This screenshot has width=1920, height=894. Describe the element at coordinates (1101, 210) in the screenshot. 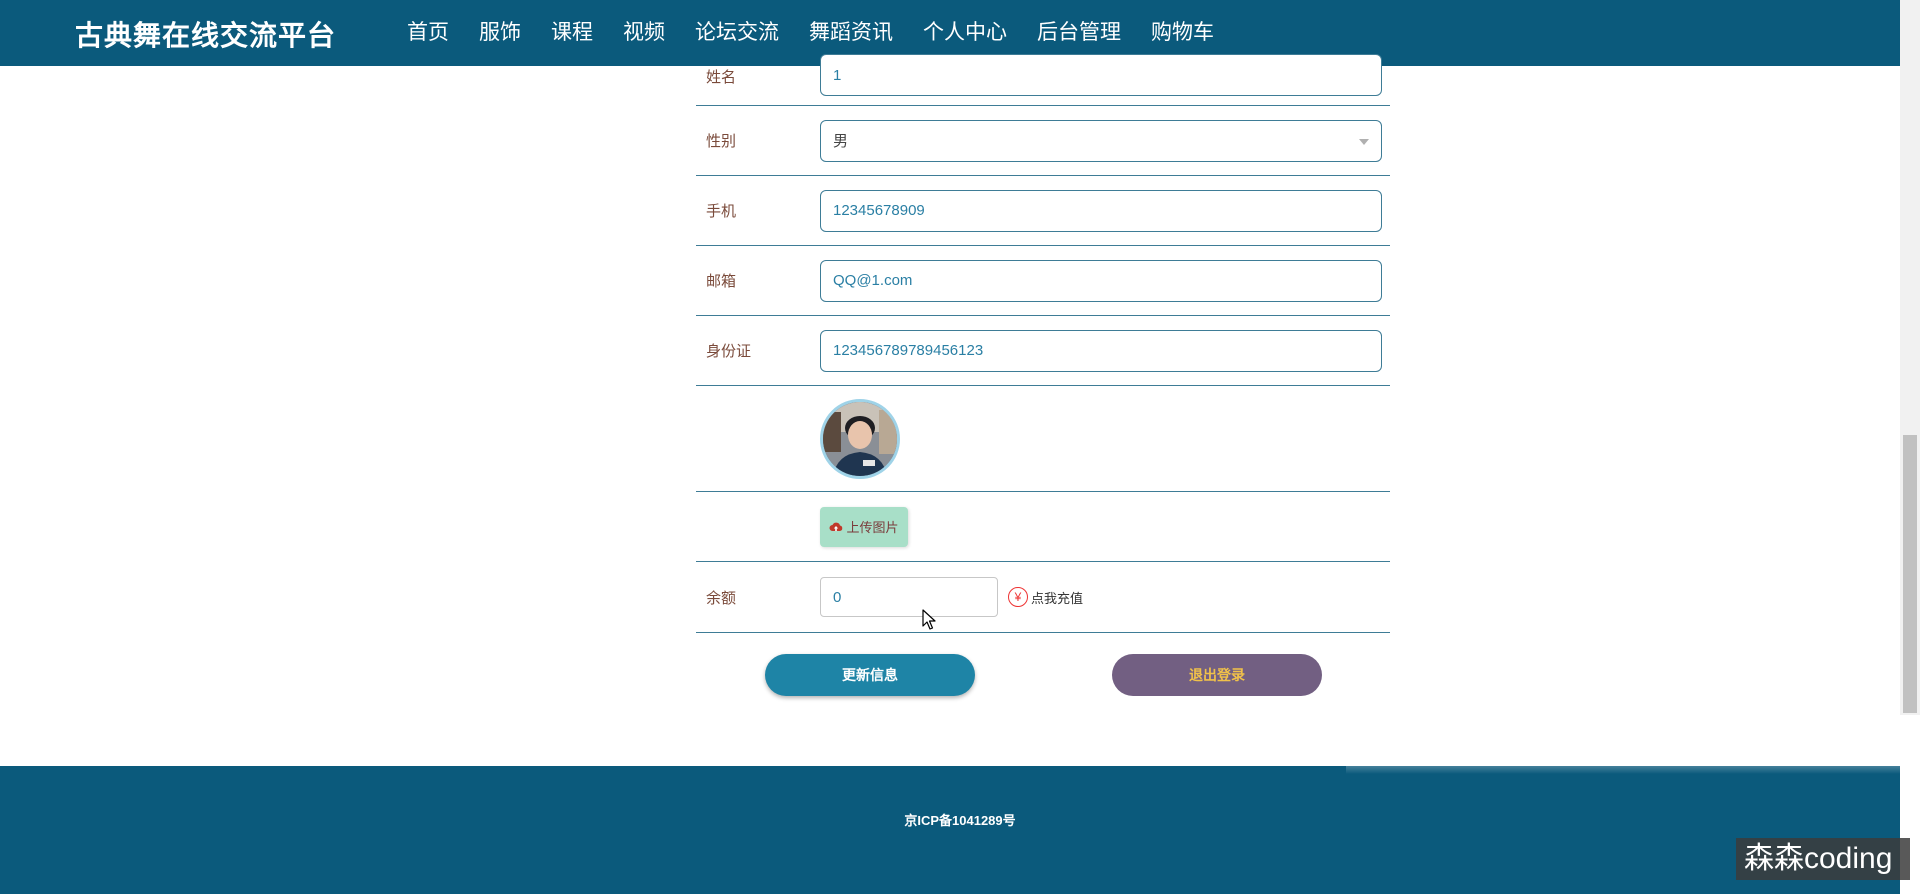

I see `phone-field` at that location.